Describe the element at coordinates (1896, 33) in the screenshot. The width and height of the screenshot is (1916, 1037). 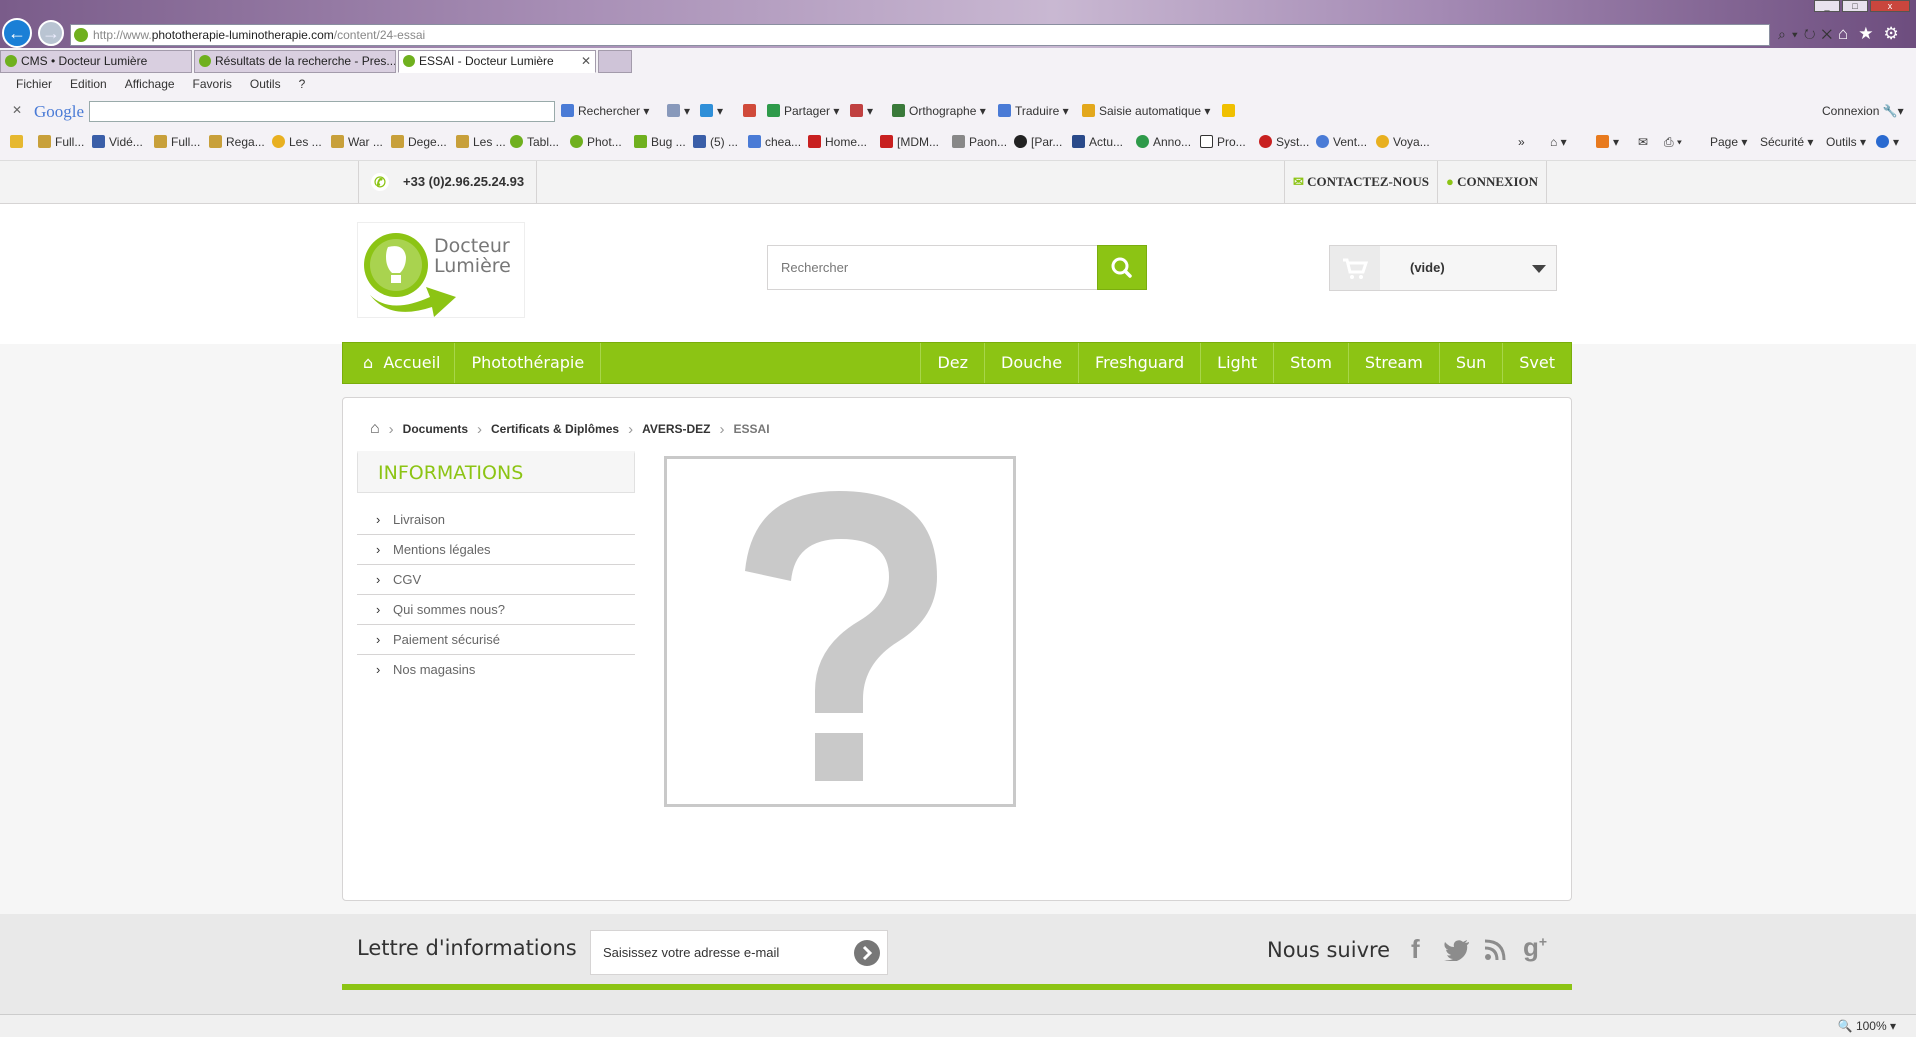
I see `settings-gear-icon: ⚙` at that location.